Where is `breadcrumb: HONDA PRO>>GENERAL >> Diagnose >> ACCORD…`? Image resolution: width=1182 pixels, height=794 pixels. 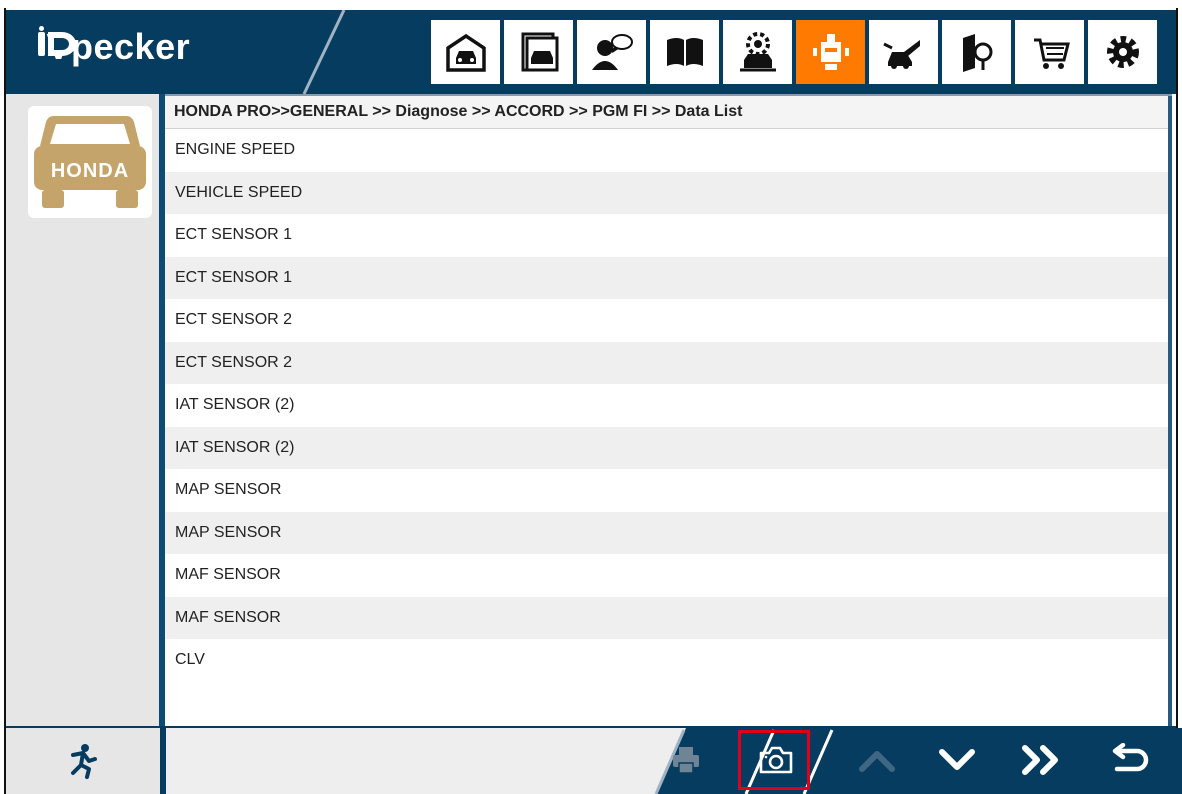 breadcrumb: HONDA PRO>>GENERAL >> Diagnose >> ACCORD… is located at coordinates (668, 112).